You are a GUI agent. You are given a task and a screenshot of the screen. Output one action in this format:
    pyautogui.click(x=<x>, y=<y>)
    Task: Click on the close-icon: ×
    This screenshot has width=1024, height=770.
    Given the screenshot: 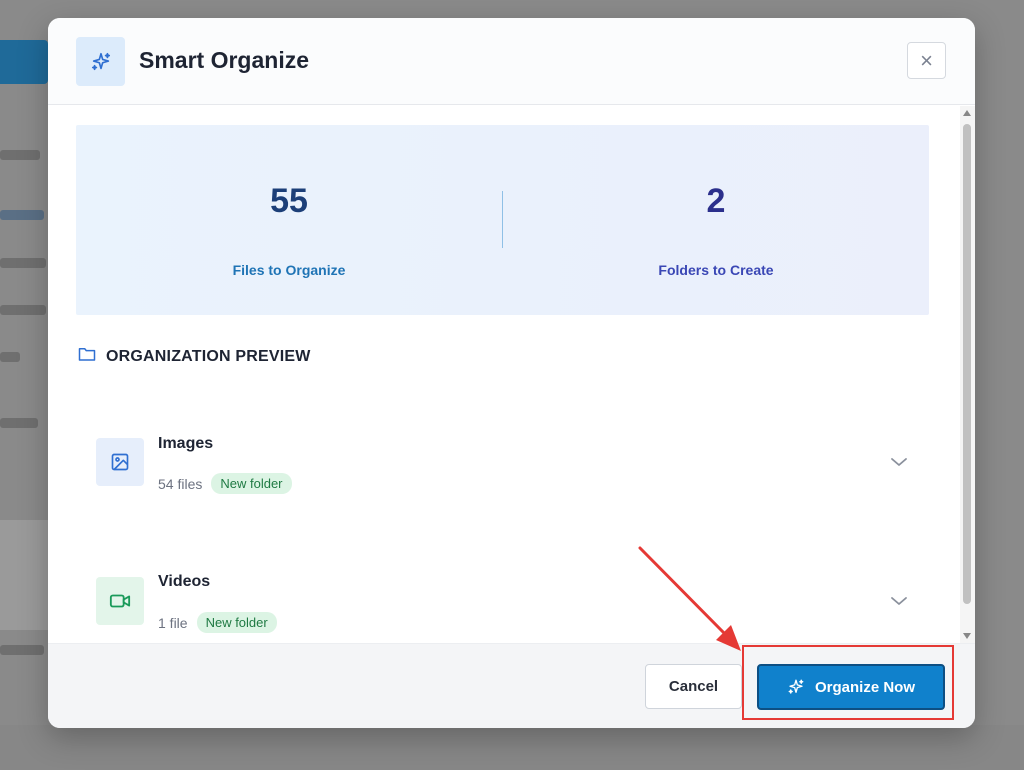 What is the action you would take?
    pyautogui.click(x=926, y=60)
    